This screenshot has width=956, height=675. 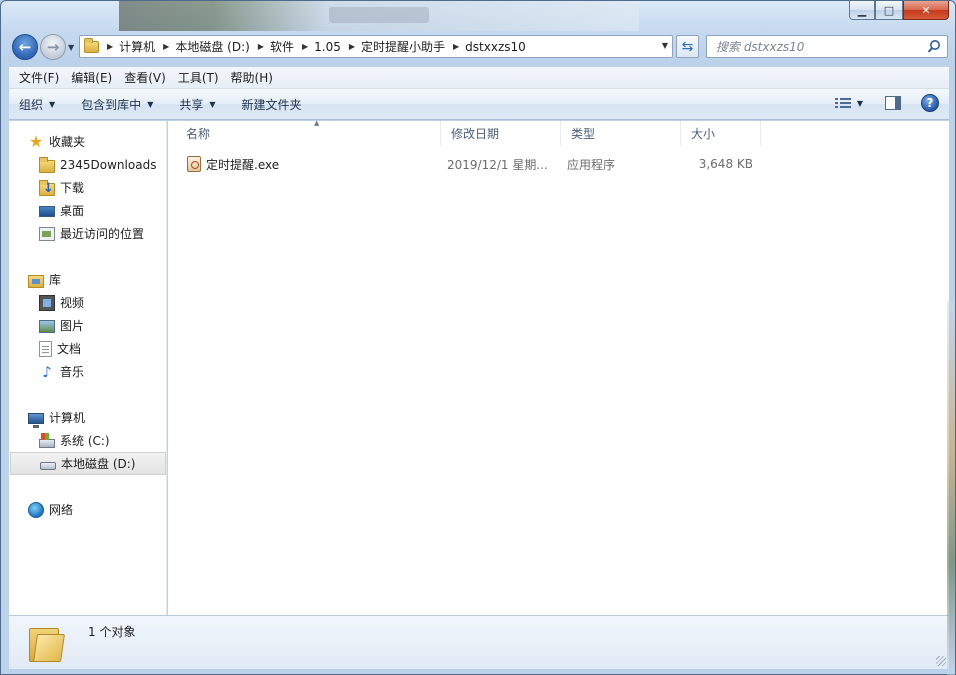 I want to click on favorites-group: ★ 收藏夹 2345Downloads 下载 桌面 最近访问的位置, so click(x=88, y=187).